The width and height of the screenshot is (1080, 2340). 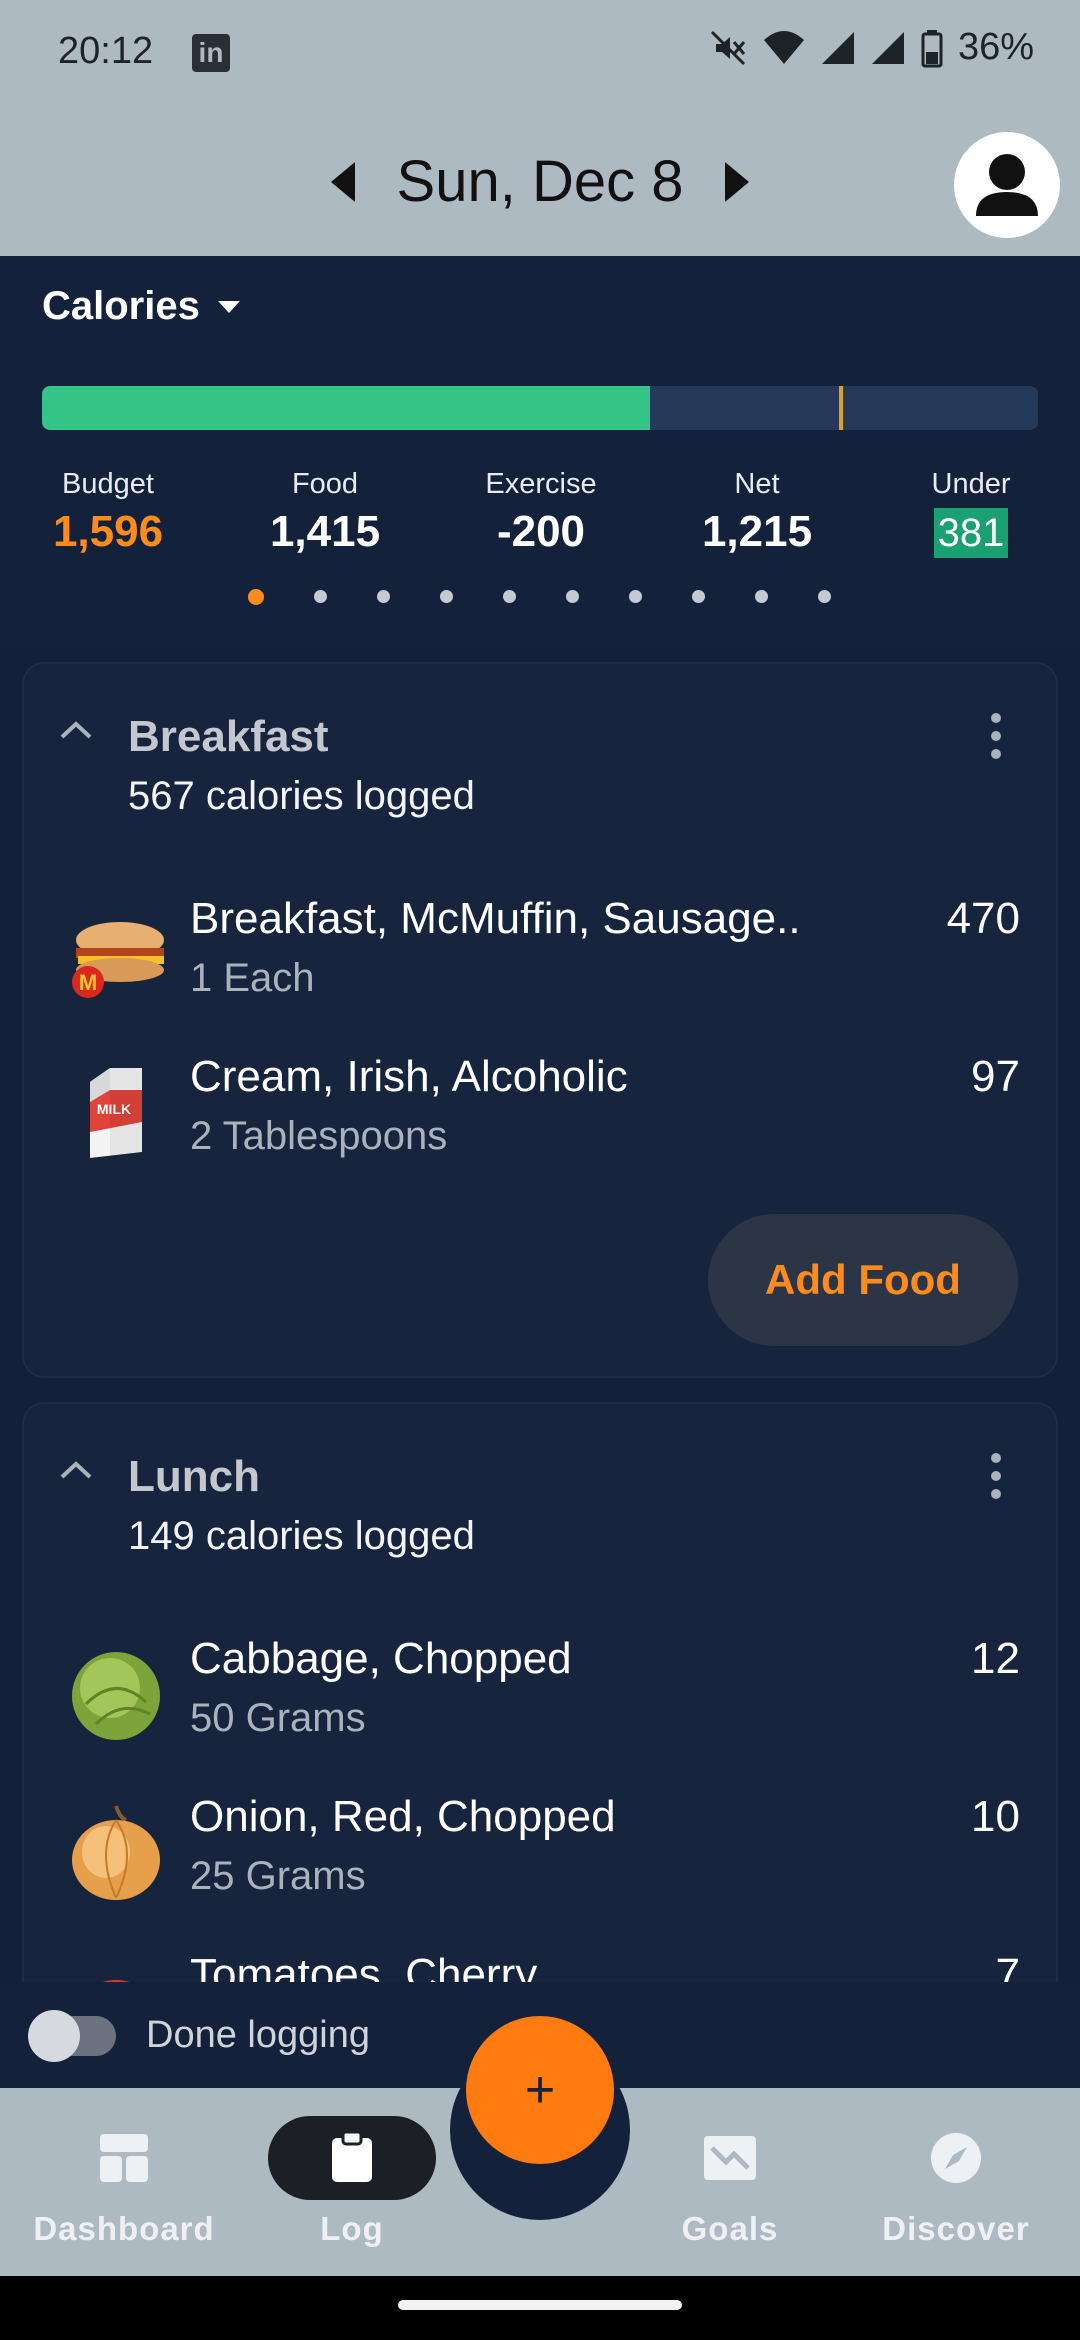 I want to click on stat-budget-label: Budget, so click(x=108, y=484).